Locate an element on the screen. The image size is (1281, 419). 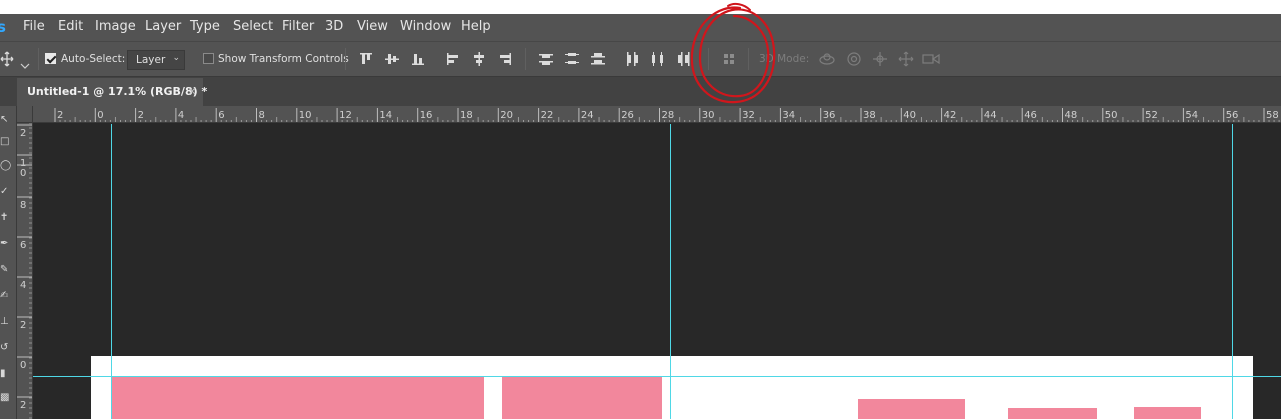
auto-select-checkbox is located at coordinates (50, 58).